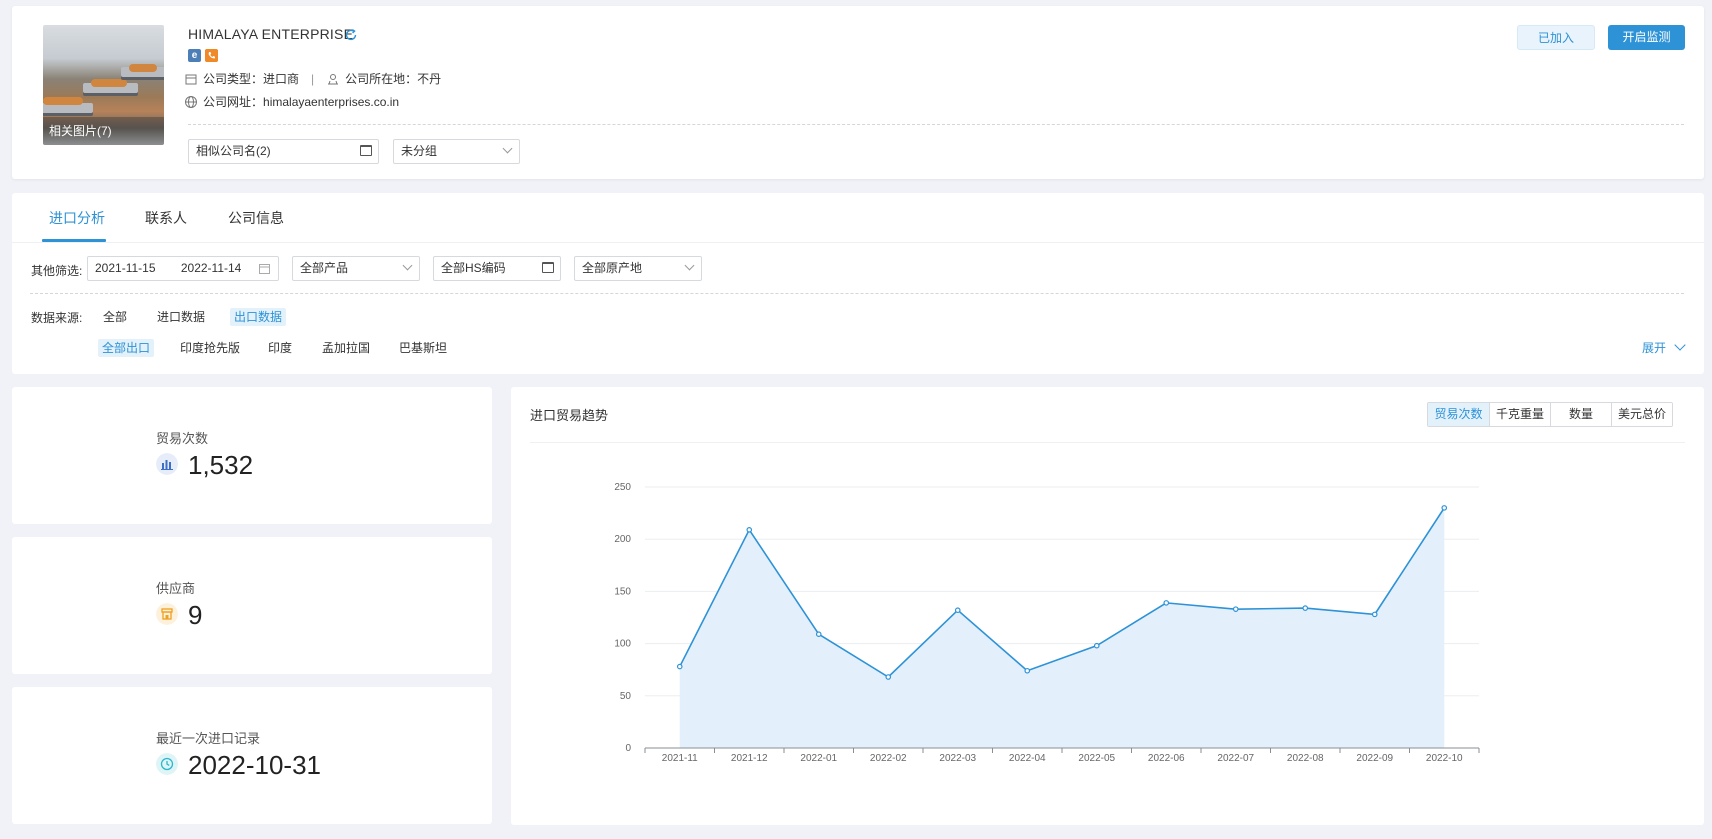 This screenshot has height=839, width=1712. What do you see at coordinates (1107, 442) in the screenshot?
I see `chart-header-divider` at bounding box center [1107, 442].